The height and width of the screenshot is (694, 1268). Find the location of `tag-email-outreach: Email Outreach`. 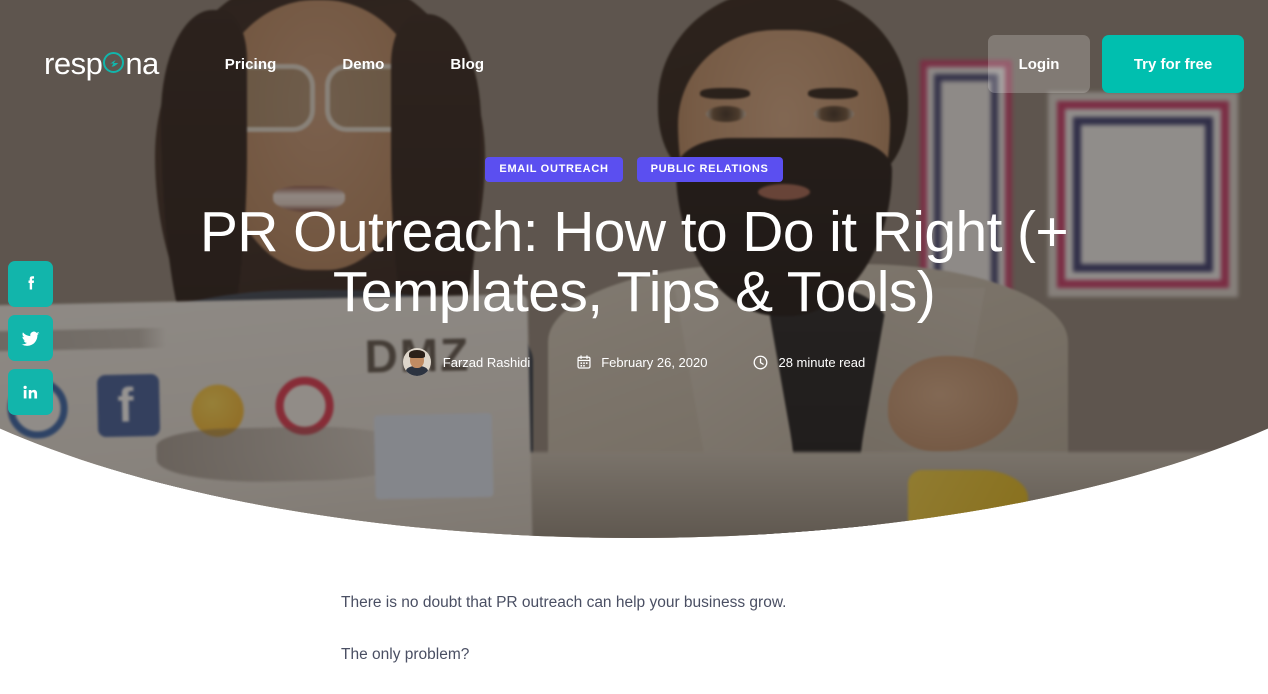

tag-email-outreach: Email Outreach is located at coordinates (554, 169).